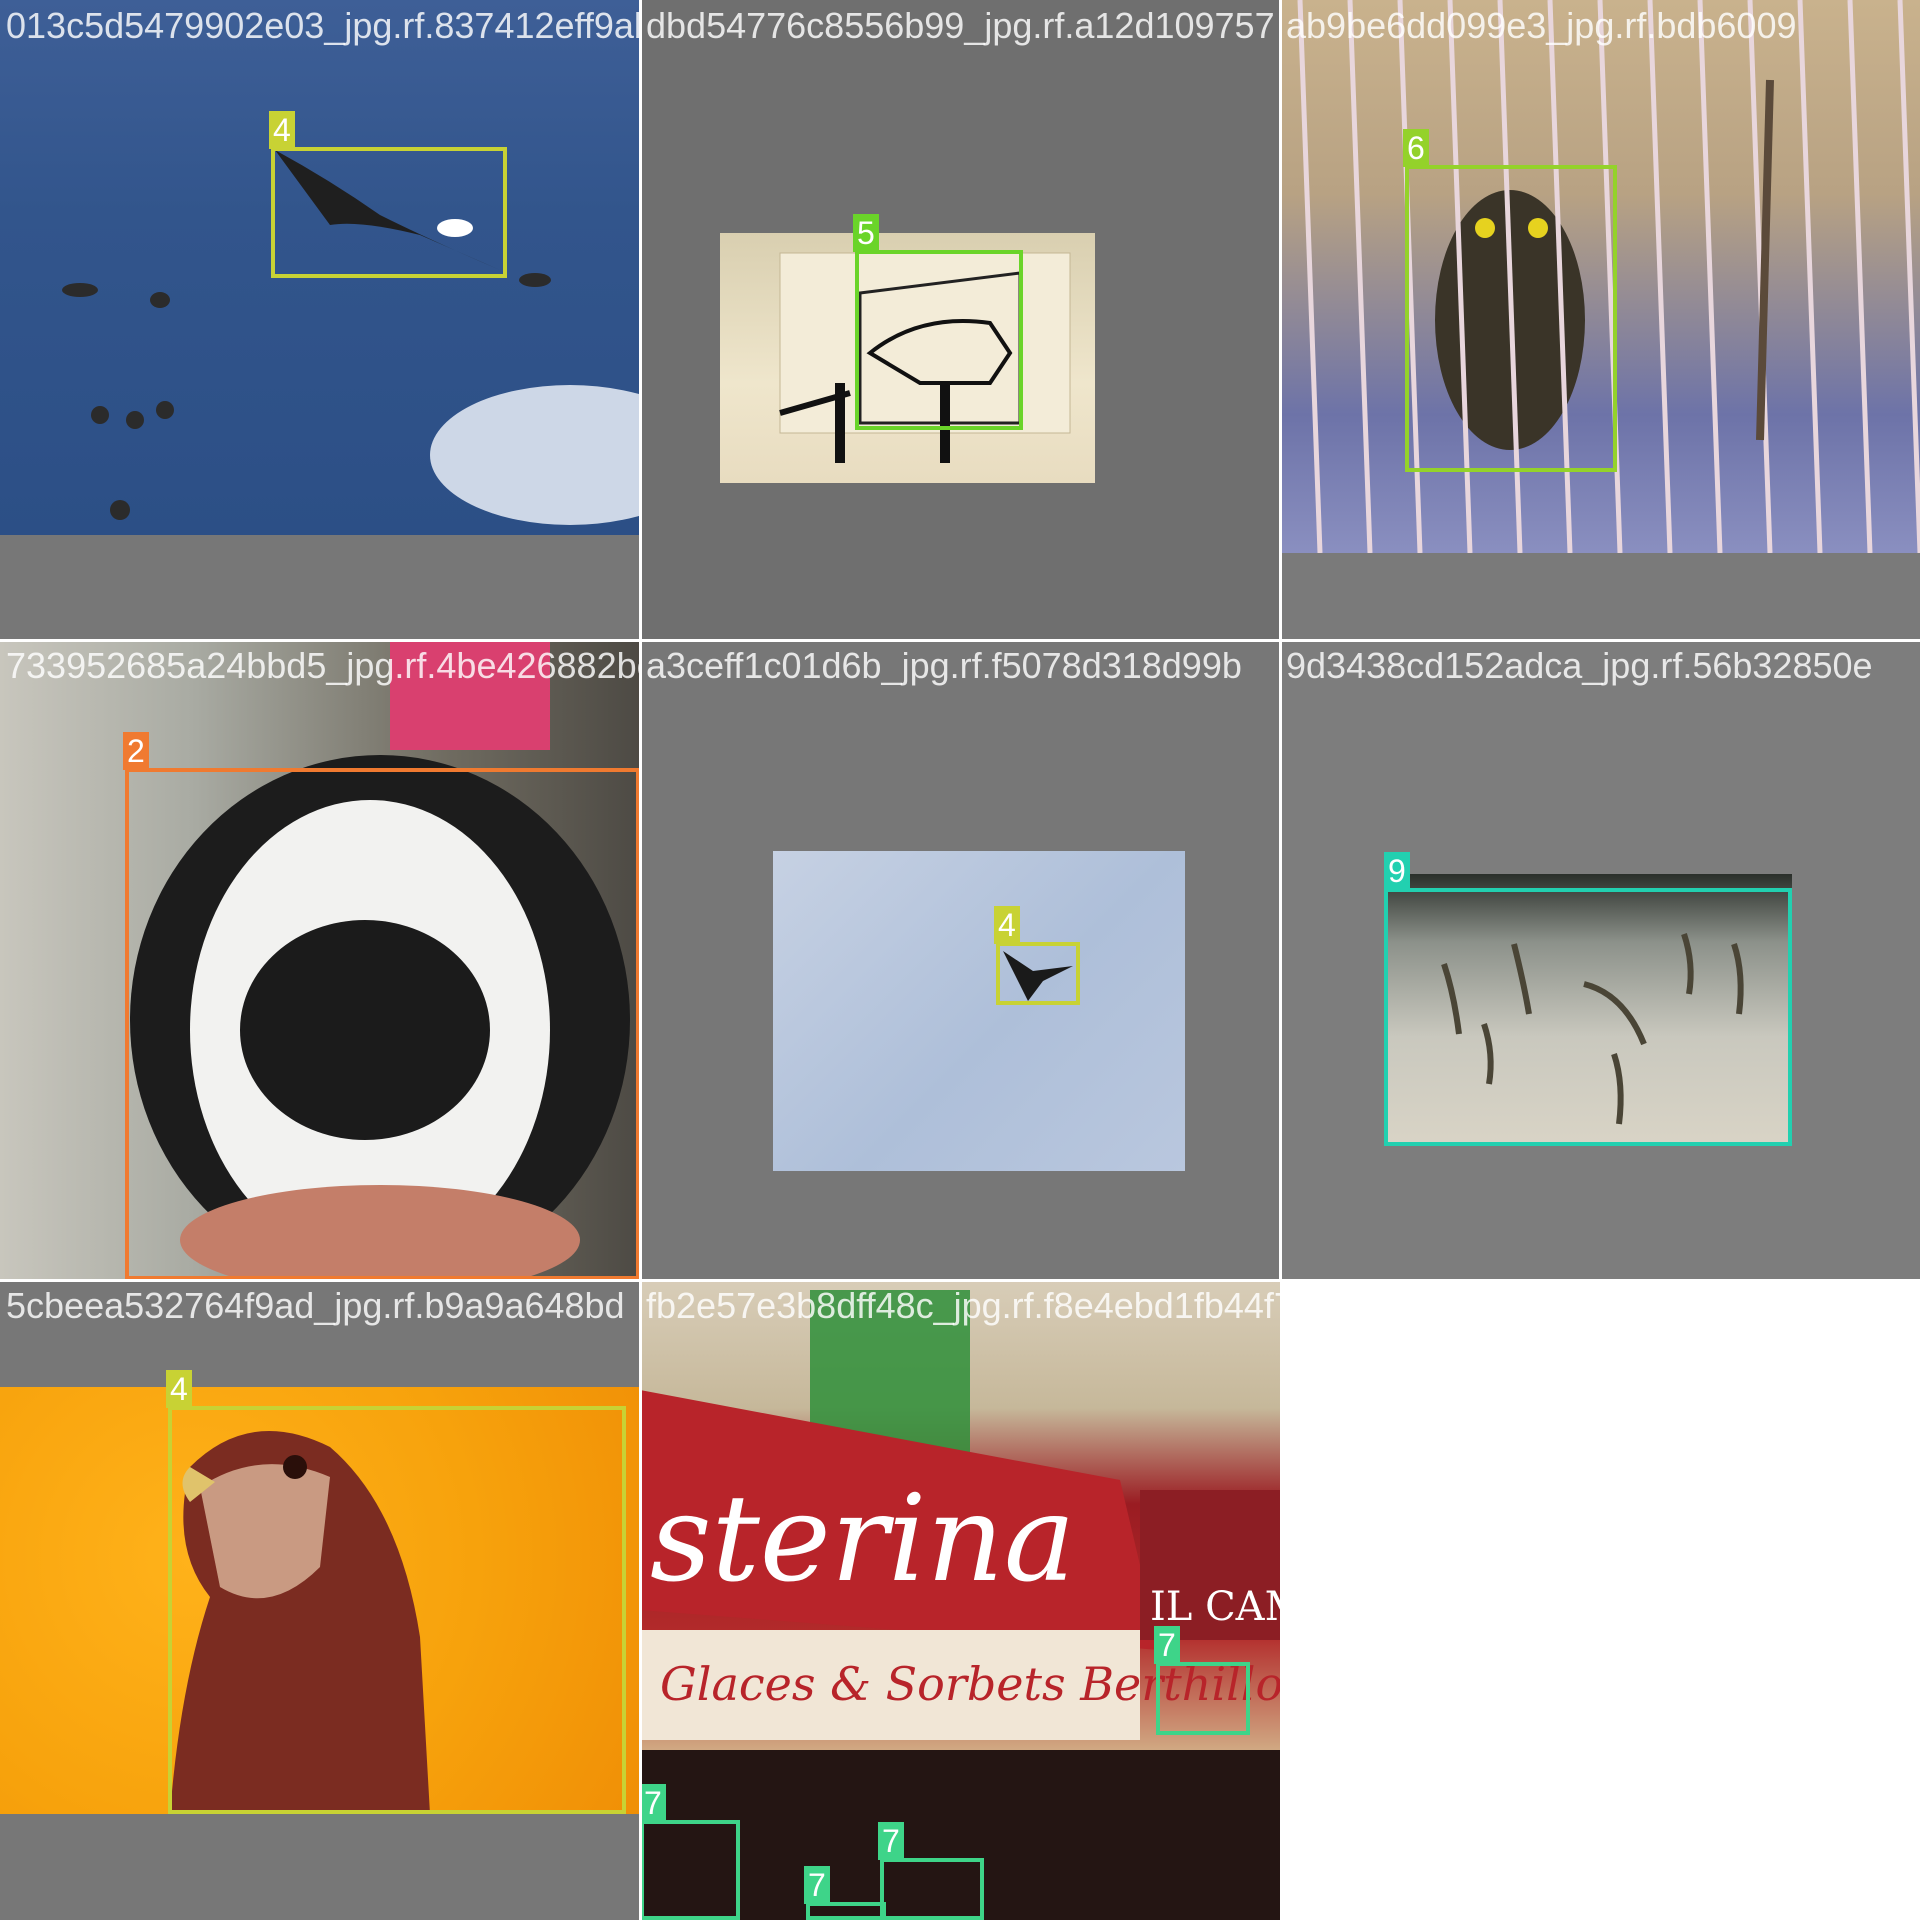 This screenshot has height=1920, width=1920. I want to click on bbox-horse, so click(939, 340).